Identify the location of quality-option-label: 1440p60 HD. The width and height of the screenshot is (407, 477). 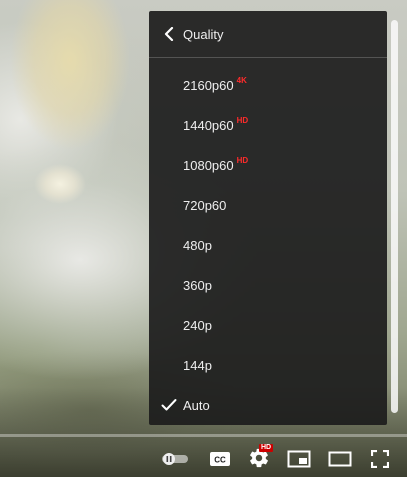
(216, 124).